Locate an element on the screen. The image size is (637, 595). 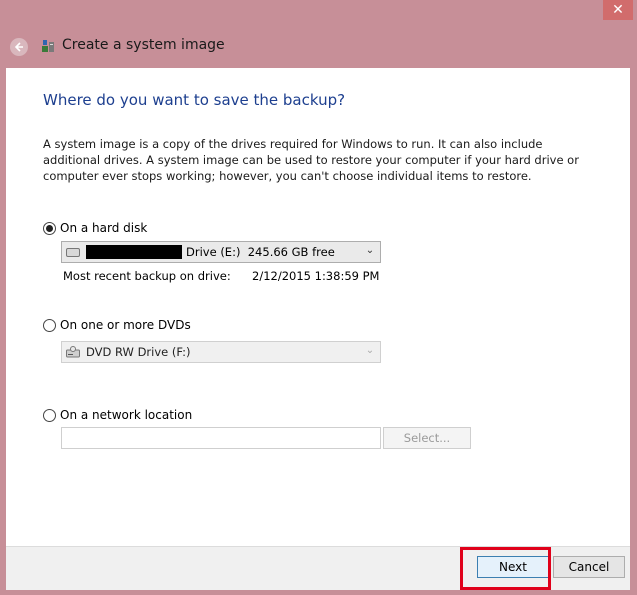
back-arrow-icon is located at coordinates (18, 47).